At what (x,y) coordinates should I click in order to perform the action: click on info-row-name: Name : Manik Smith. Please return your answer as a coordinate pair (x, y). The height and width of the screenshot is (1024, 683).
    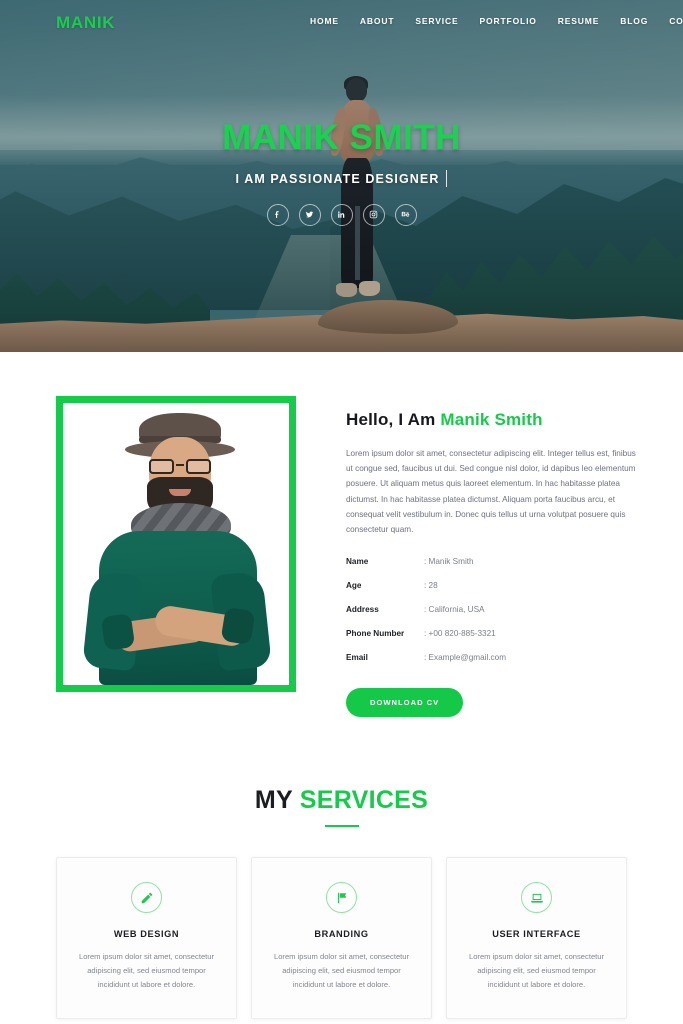
    Looking at the image, I should click on (491, 561).